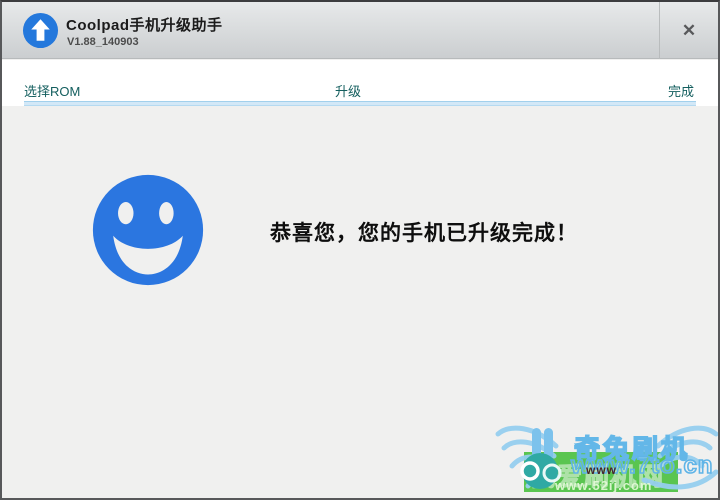 Image resolution: width=720 pixels, height=500 pixels. What do you see at coordinates (348, 90) in the screenshot?
I see `step-upgrade: 升级` at bounding box center [348, 90].